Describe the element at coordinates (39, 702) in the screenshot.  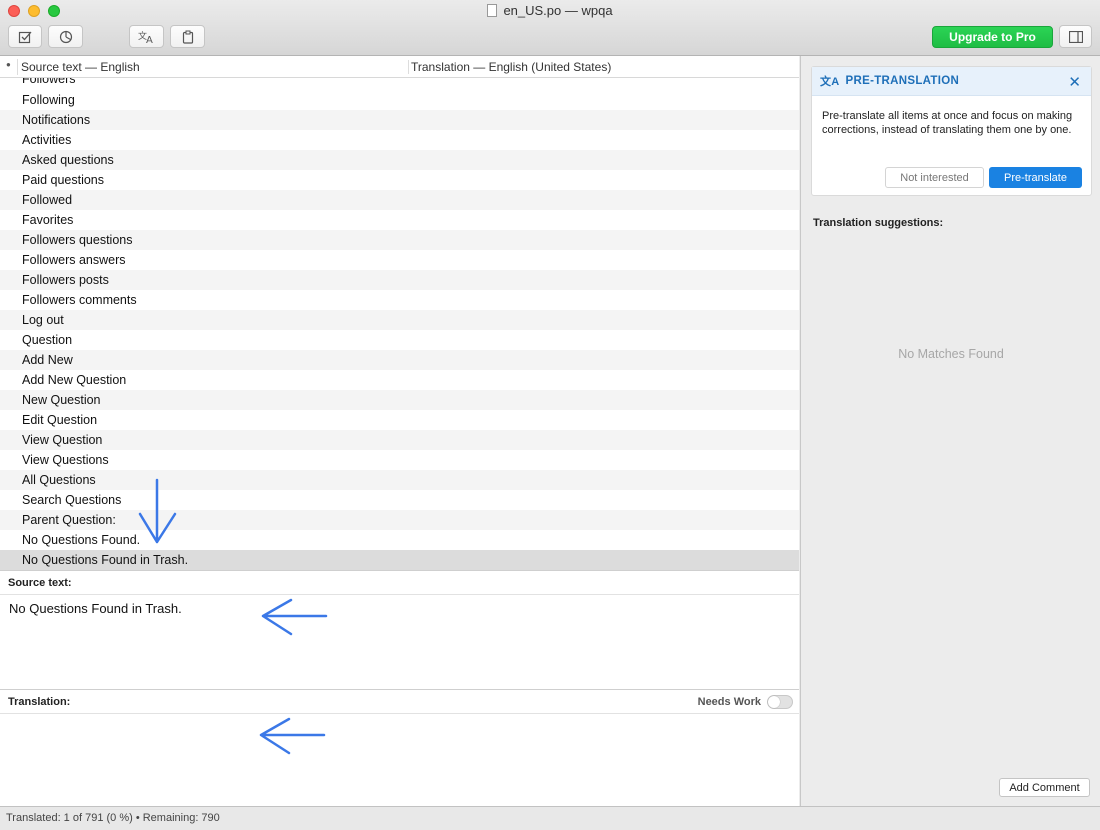
I see `translation-label: Translation:` at that location.